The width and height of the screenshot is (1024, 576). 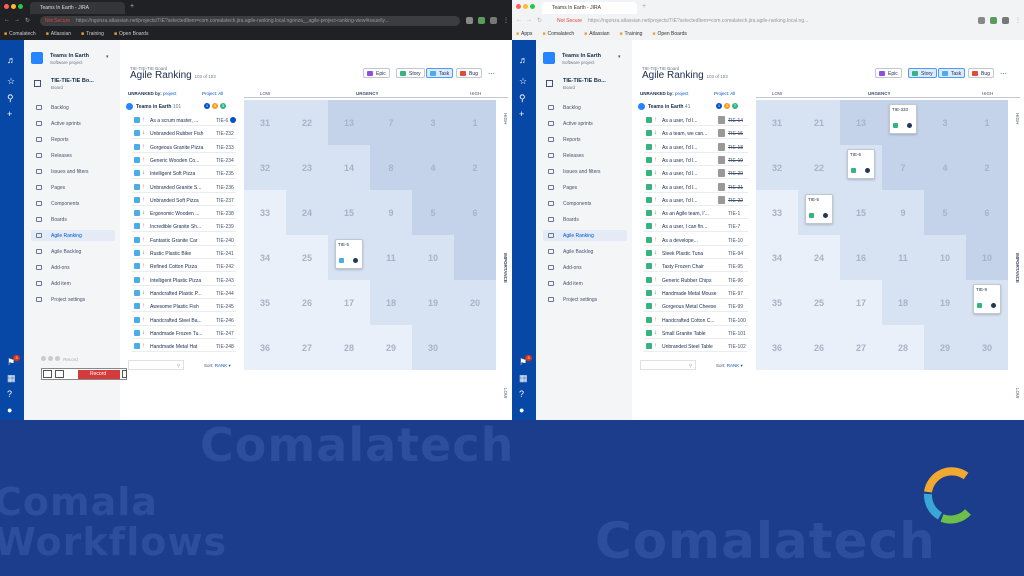 What do you see at coordinates (696, 174) in the screenshot?
I see `list-item: ↓ As a user, I'd l... TIE-20` at bounding box center [696, 174].